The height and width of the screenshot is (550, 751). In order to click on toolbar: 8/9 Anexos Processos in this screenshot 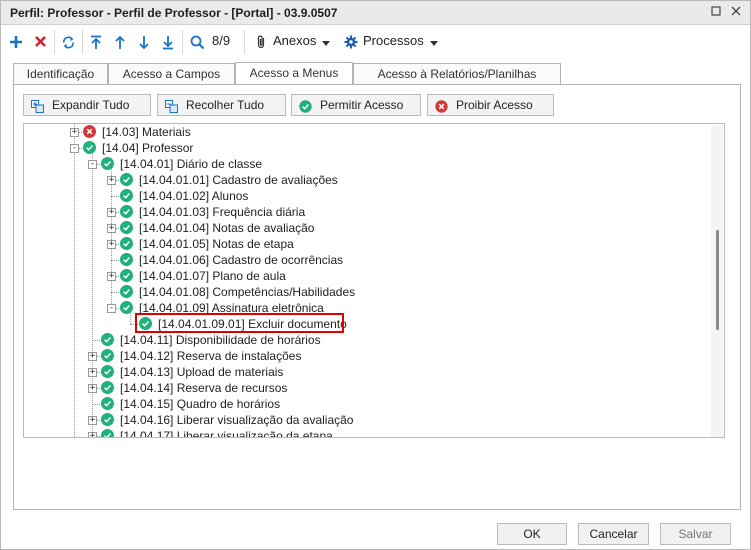, I will do `click(375, 42)`.